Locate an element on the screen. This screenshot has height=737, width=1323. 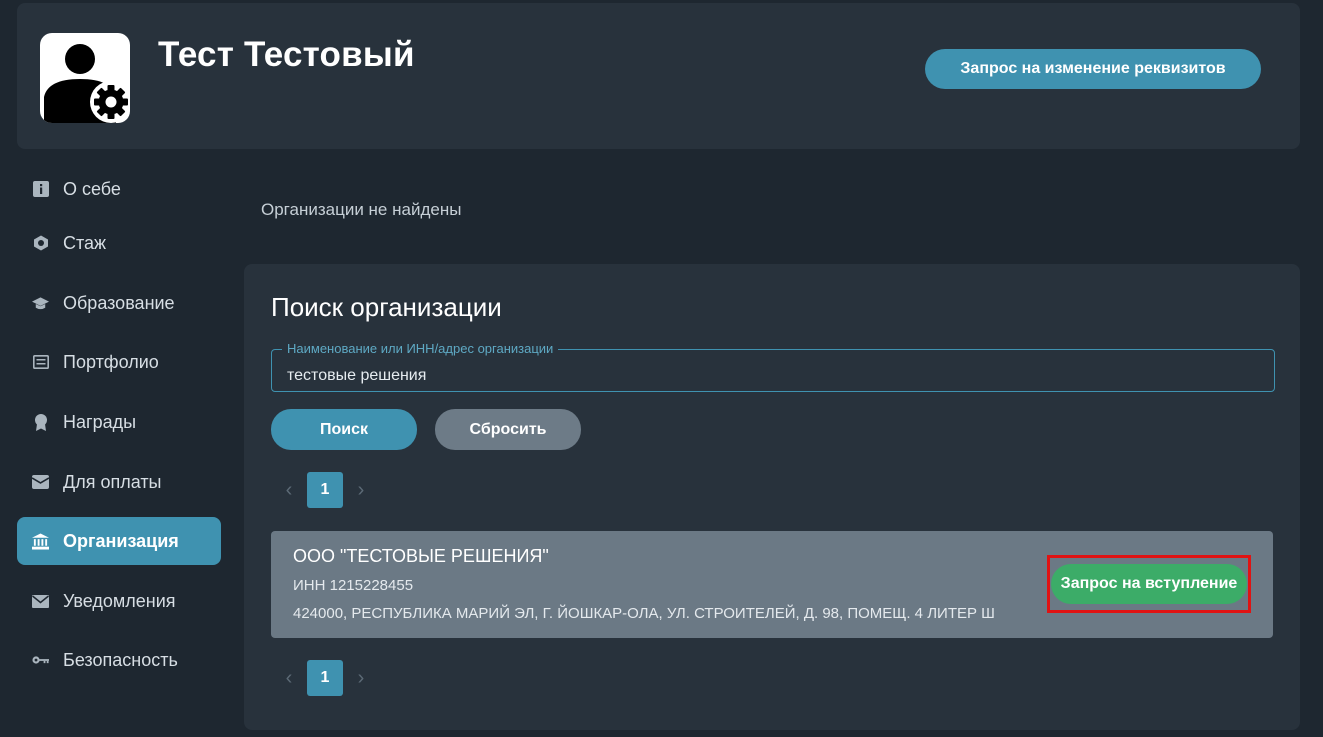
sidebar-item-label: Стаж is located at coordinates (85, 242).